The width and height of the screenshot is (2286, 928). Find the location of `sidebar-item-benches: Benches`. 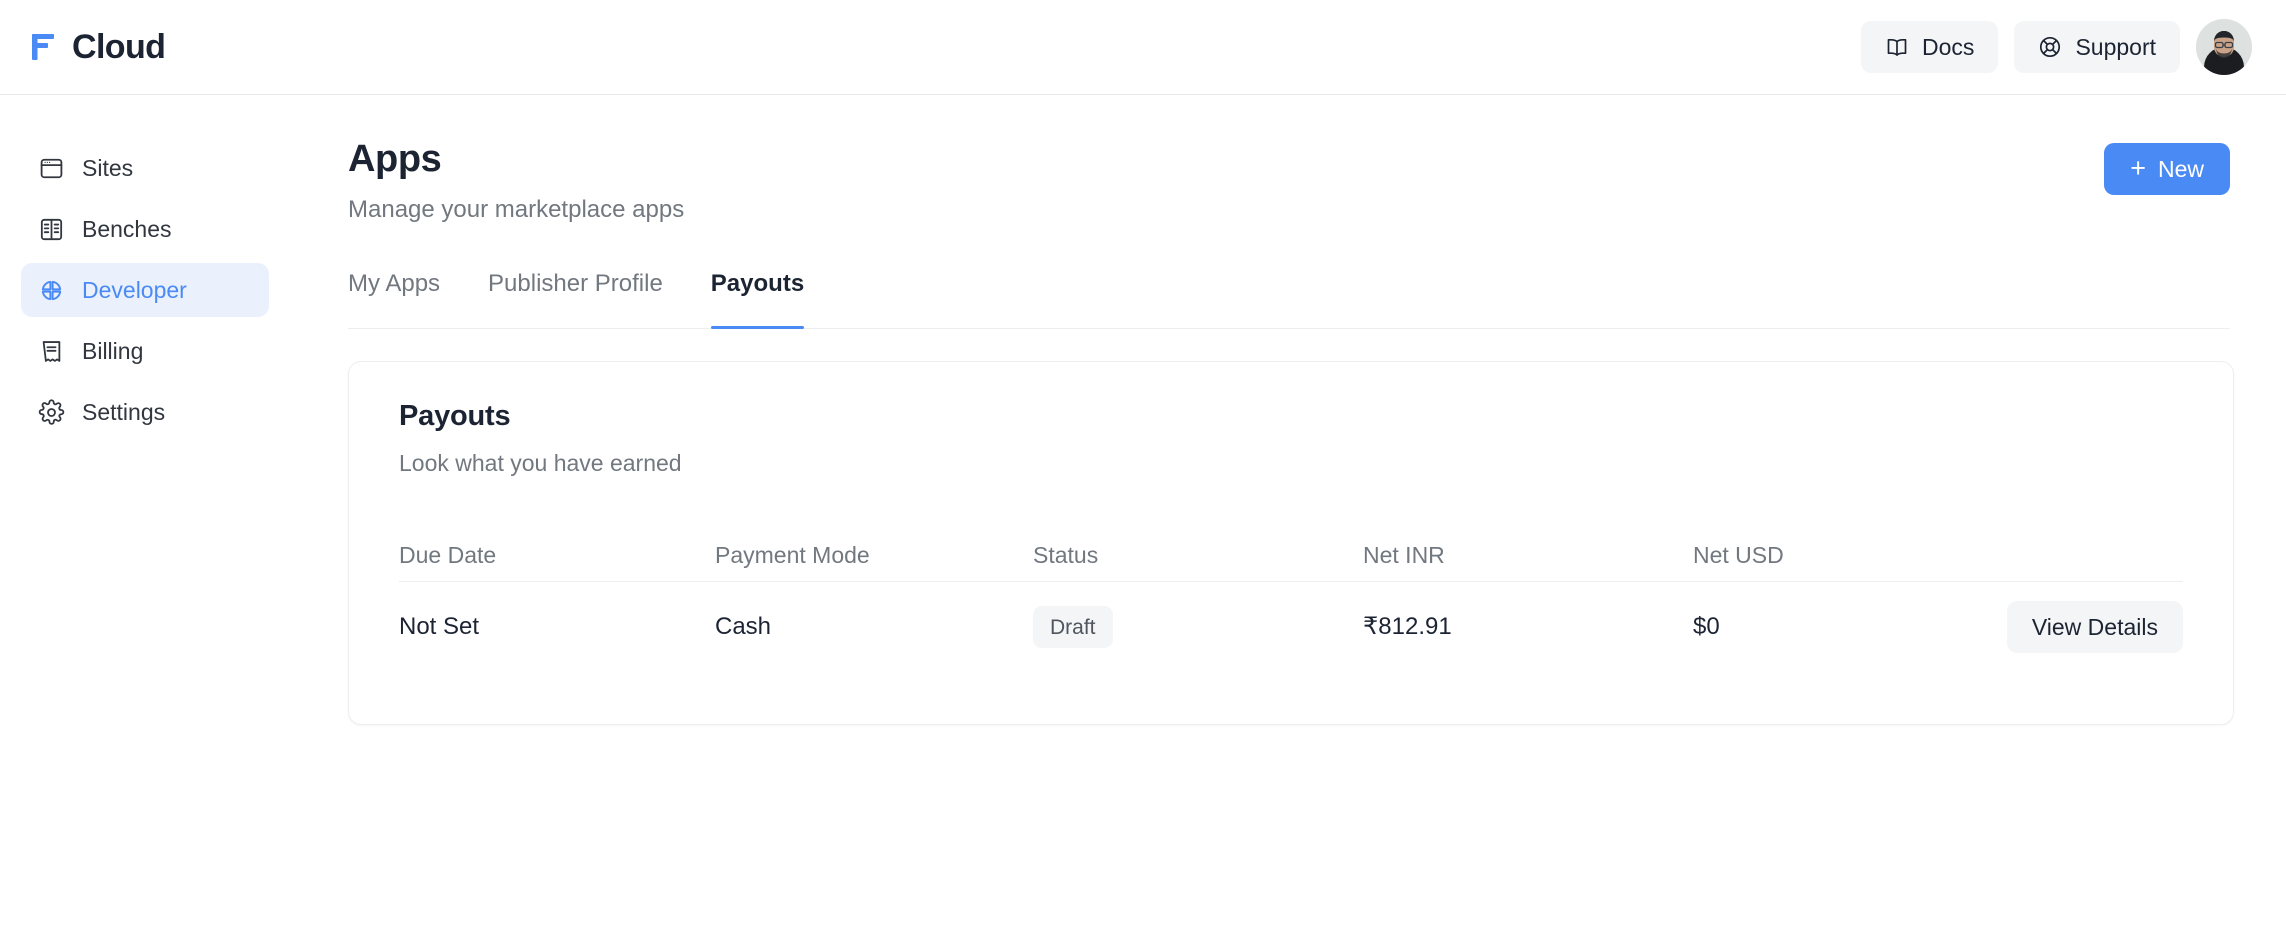

sidebar-item-benches: Benches is located at coordinates (145, 229).